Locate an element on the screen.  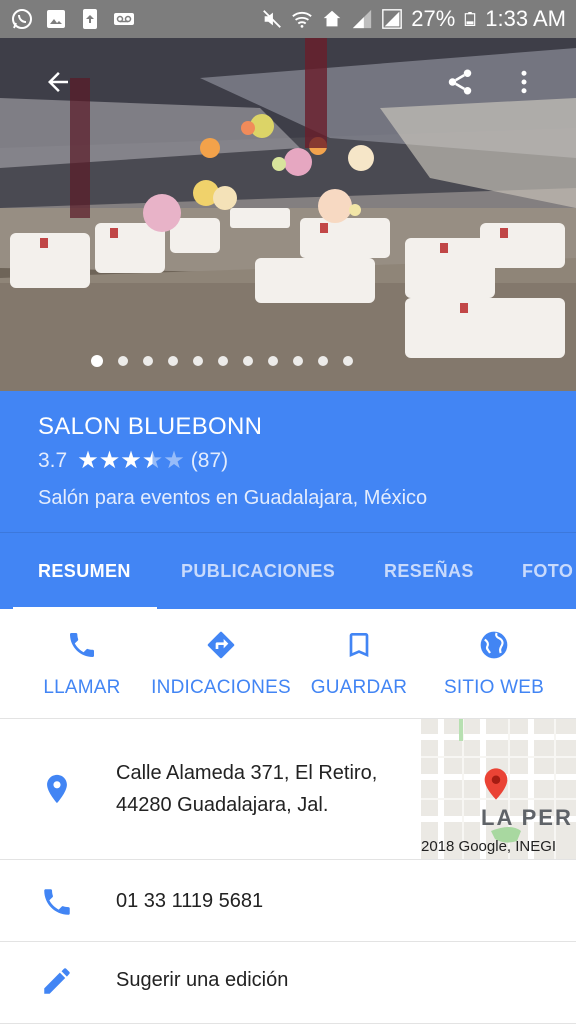
map-copyright: 2018 Google, INEGI is located at coordinates (489, 846).